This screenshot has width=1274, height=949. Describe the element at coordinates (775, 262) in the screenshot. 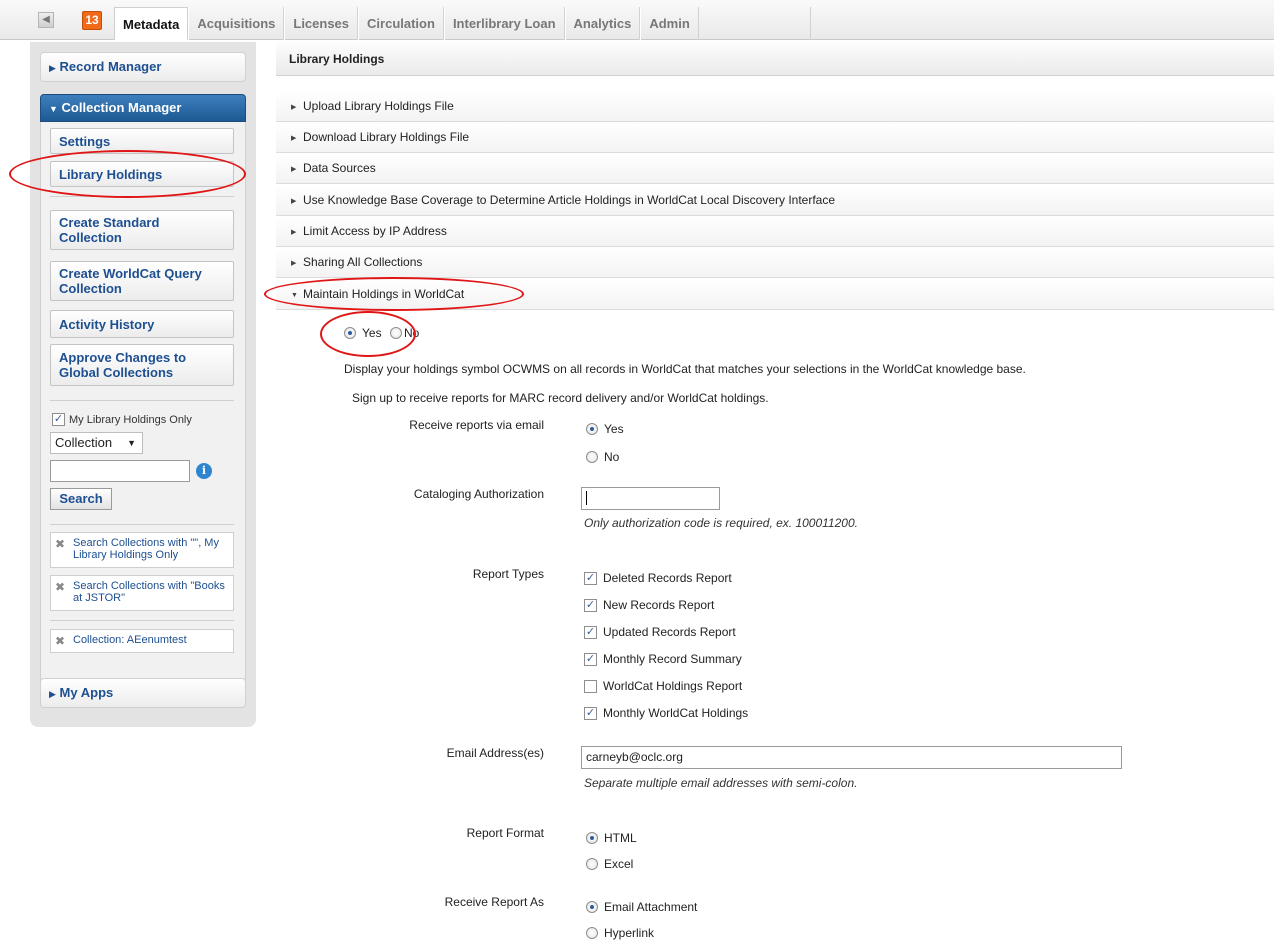

I see `section-sharing-collections: ▶ Sharing All Collections` at that location.